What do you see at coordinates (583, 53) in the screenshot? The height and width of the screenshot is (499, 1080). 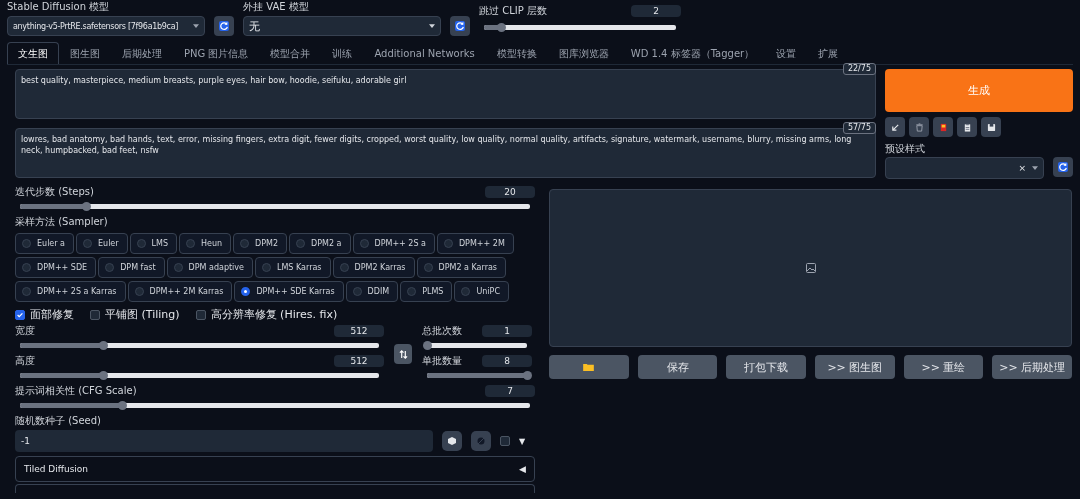 I see `tab: 图库浏览器` at bounding box center [583, 53].